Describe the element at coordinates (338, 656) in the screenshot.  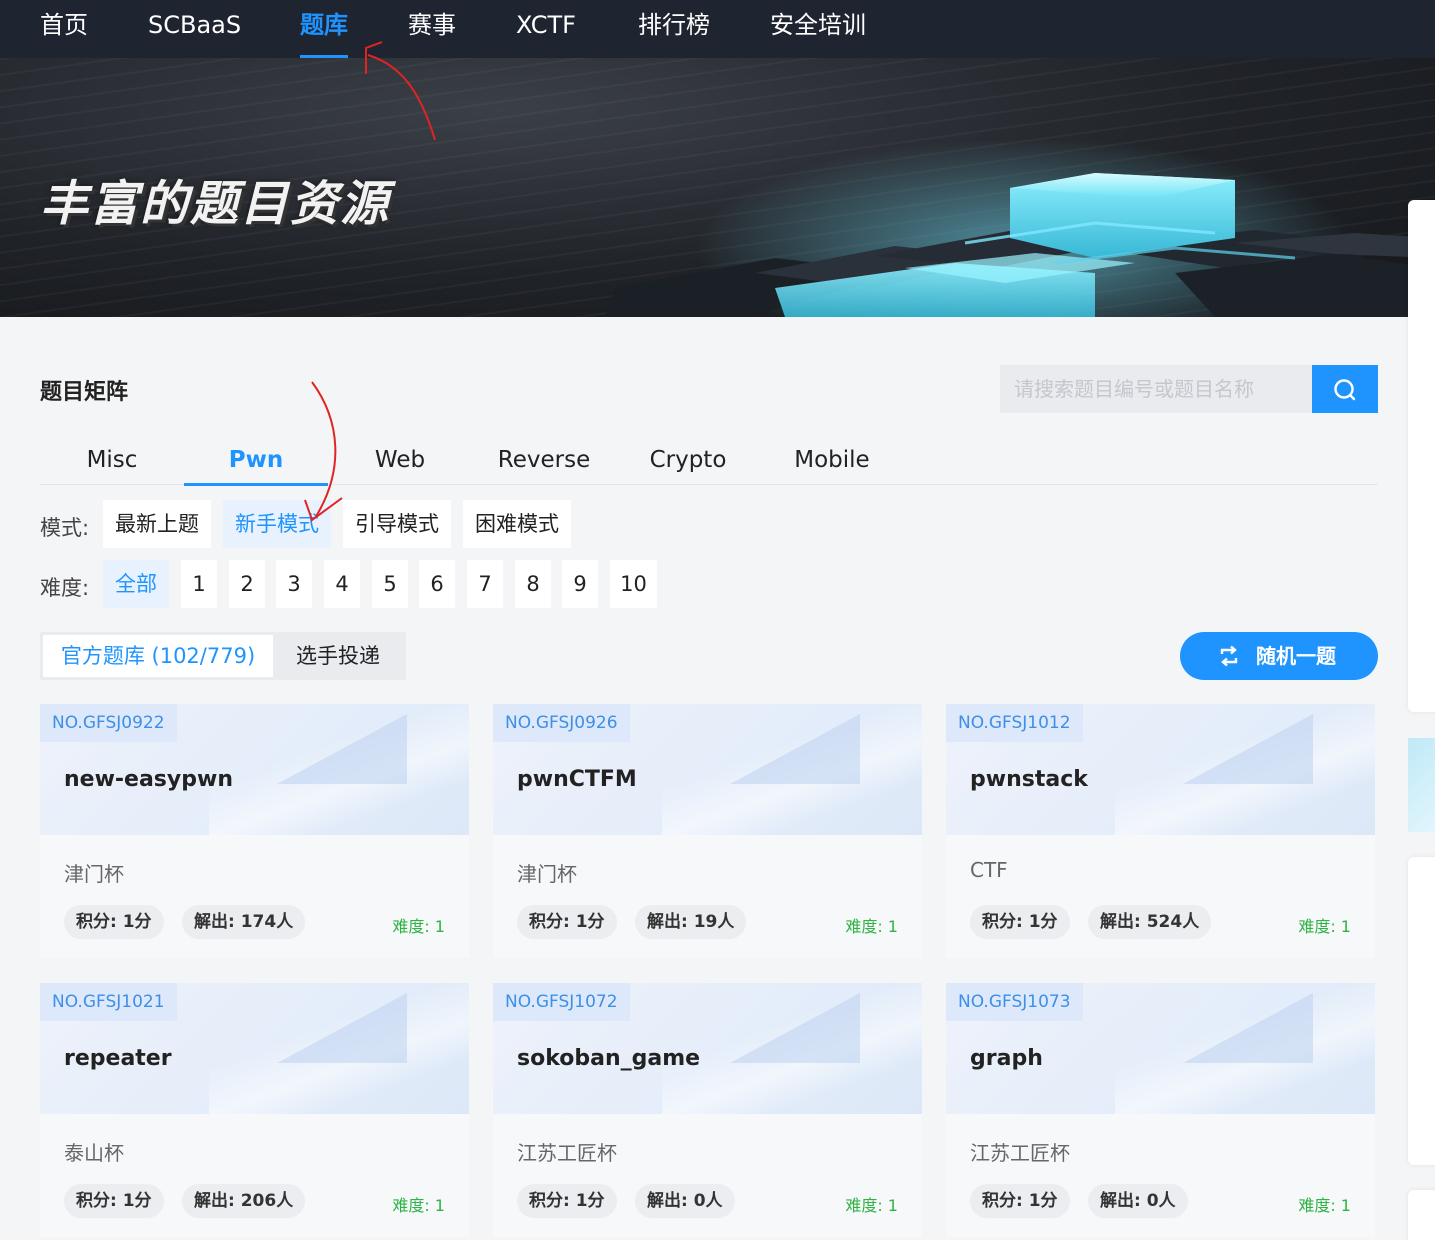
I see `tab-player-submissions: 选手投递` at that location.